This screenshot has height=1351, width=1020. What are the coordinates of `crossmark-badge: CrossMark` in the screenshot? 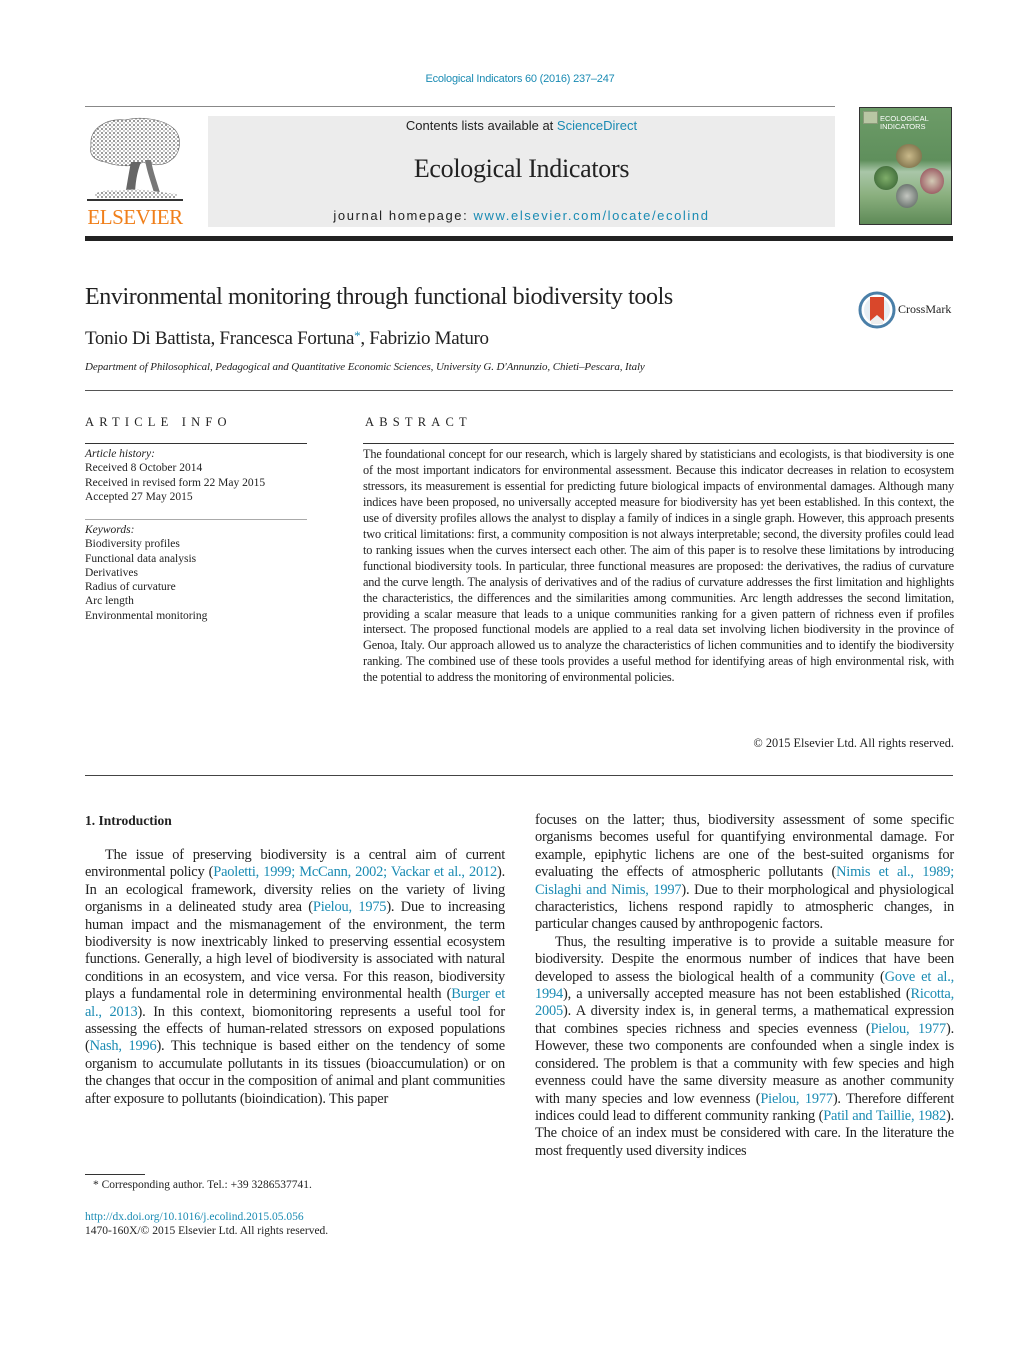 It's located at (908, 310).